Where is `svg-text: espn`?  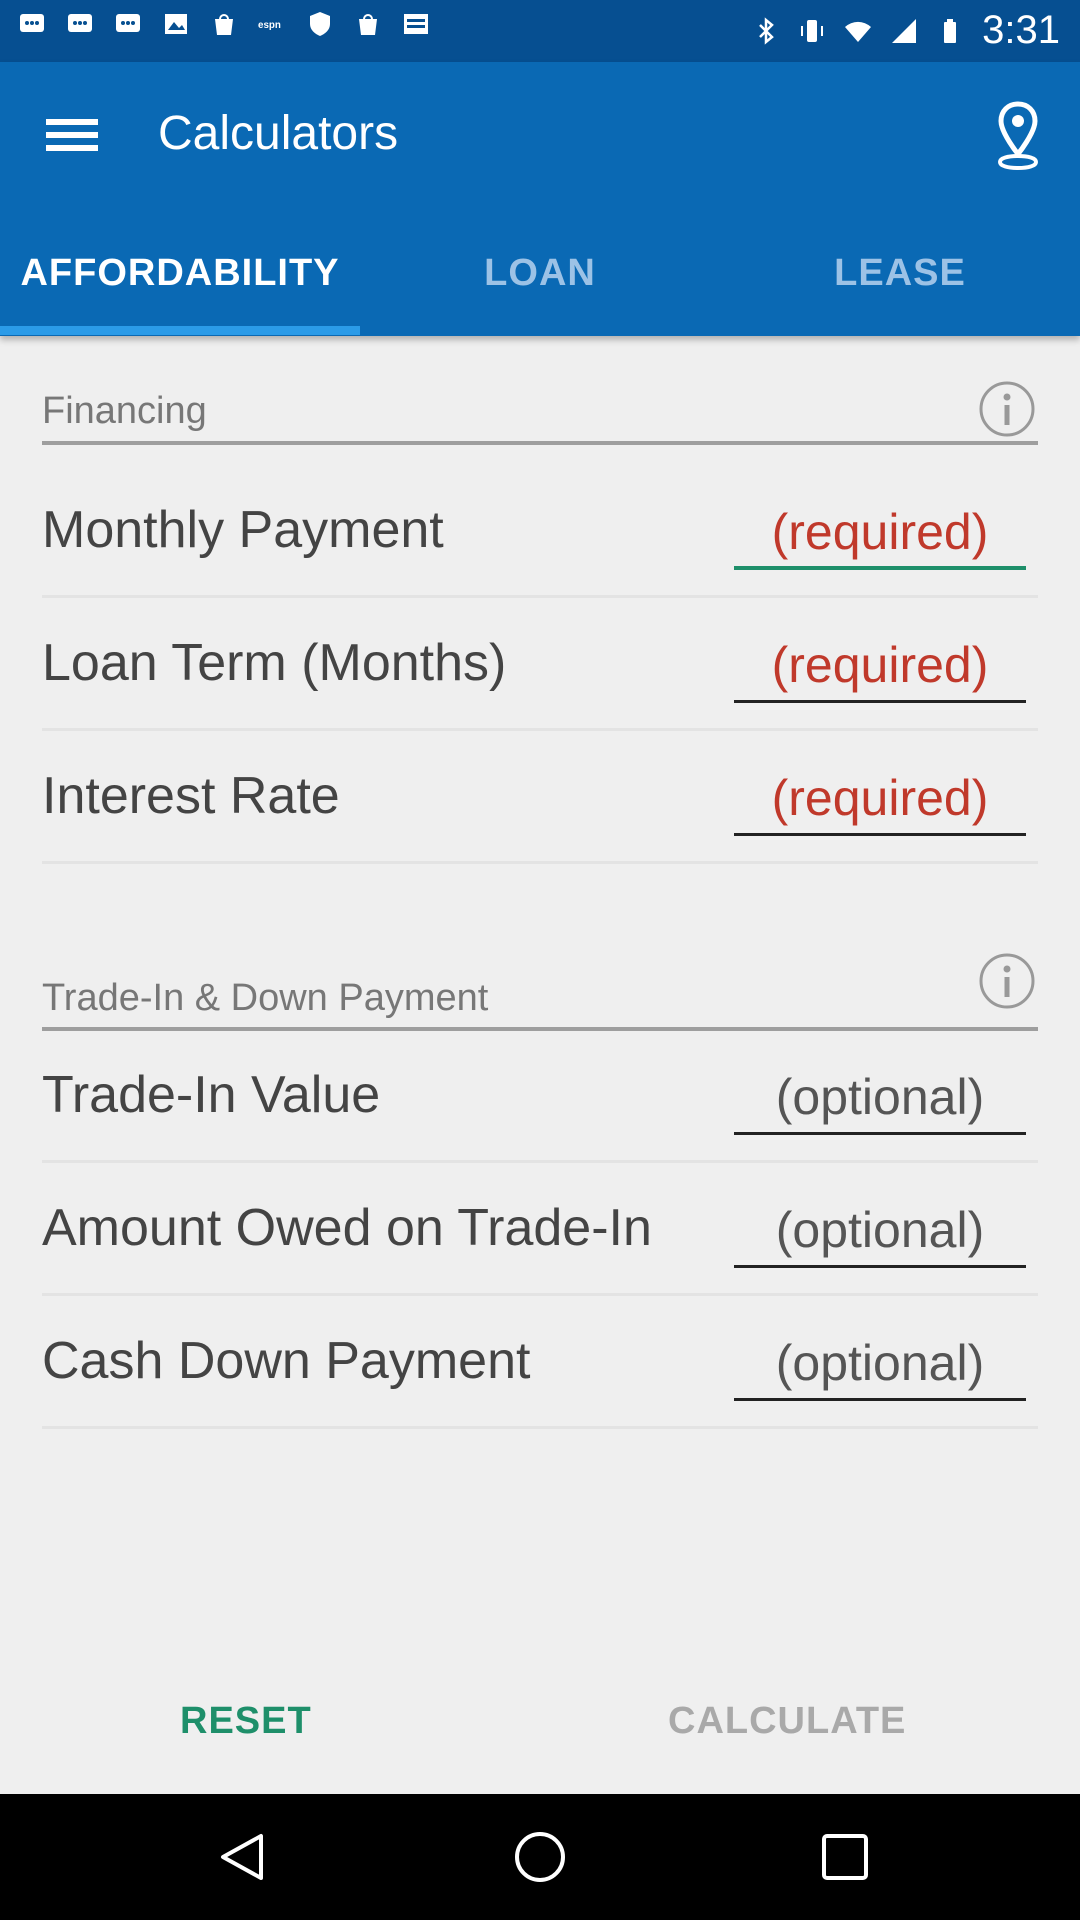
svg-text: espn is located at coordinates (269, 25).